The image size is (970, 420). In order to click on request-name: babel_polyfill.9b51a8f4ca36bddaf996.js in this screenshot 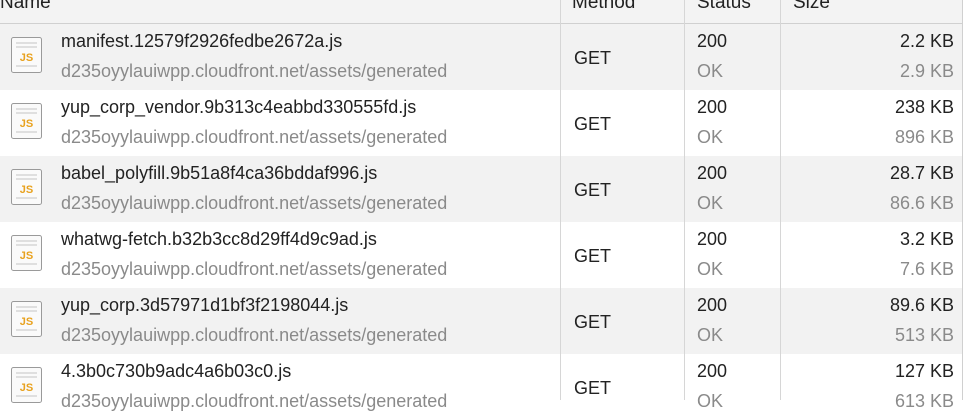, I will do `click(219, 173)`.